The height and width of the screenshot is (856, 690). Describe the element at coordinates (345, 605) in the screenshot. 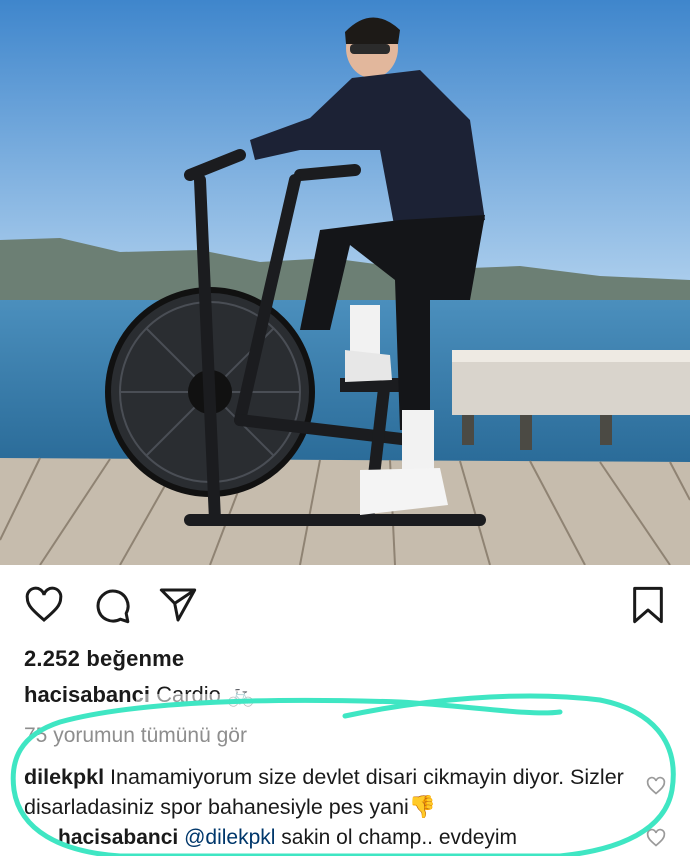

I see `action-bar` at that location.